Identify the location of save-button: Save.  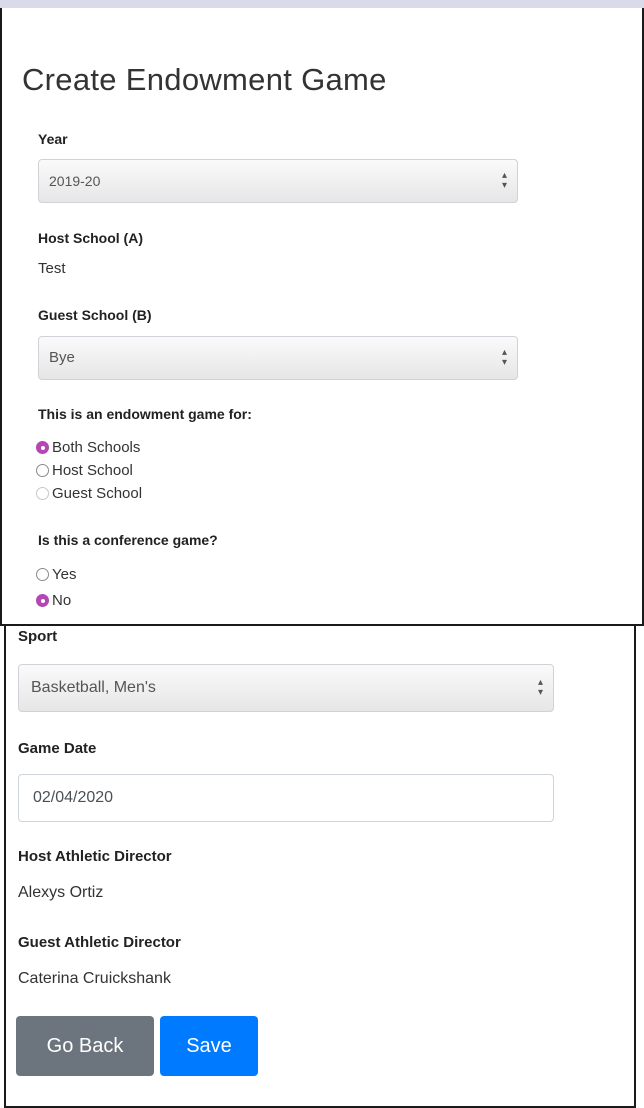
(209, 1046).